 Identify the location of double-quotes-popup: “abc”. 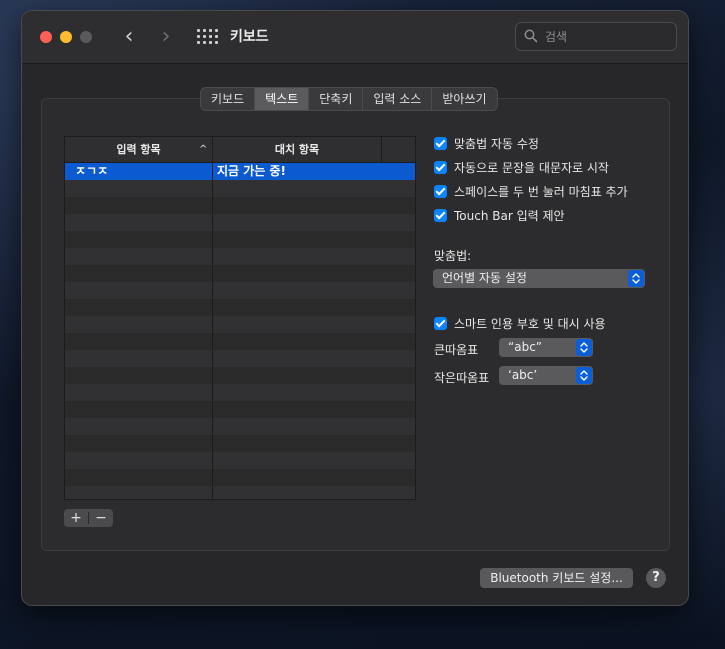
(546, 347).